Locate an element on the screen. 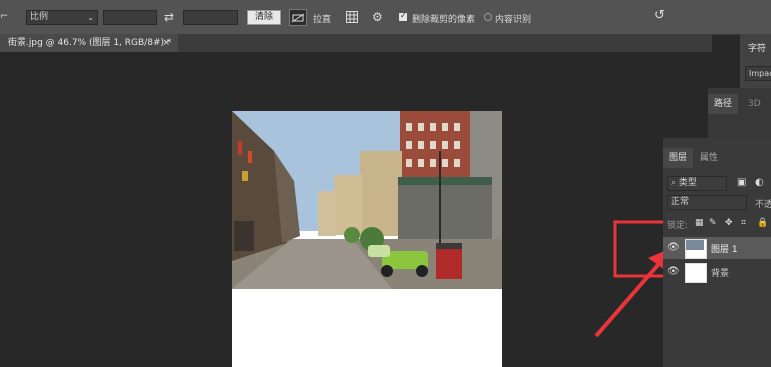  delete-cropped-checkbox: ✓ is located at coordinates (403, 16).